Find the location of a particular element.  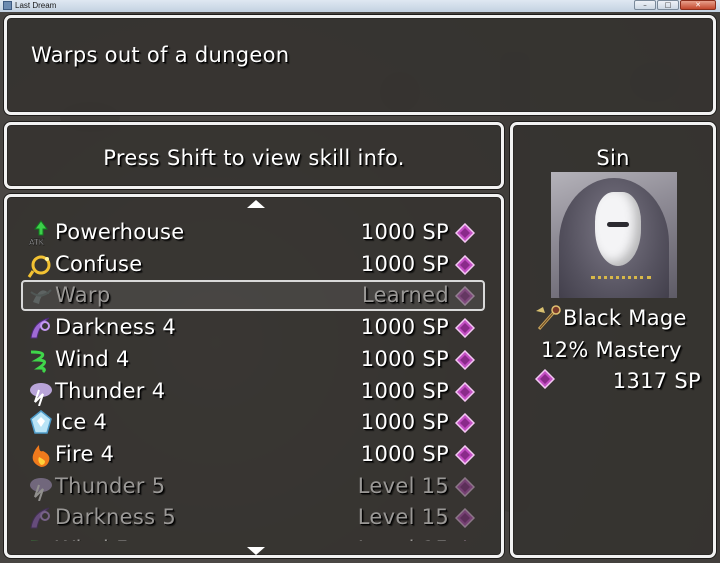

minimize-button: – is located at coordinates (645, 5).